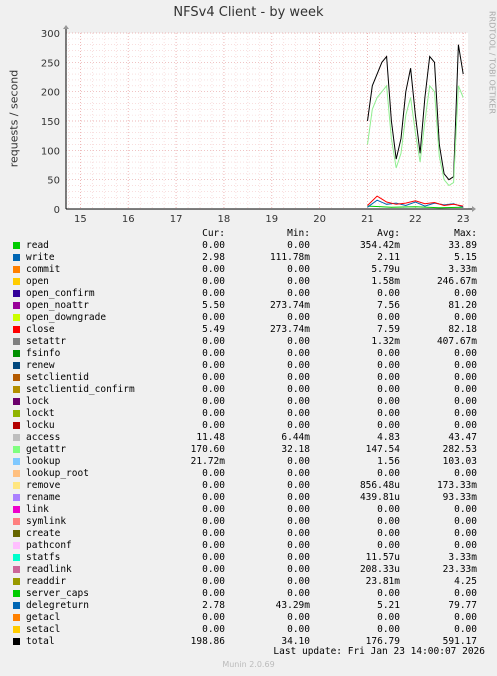  What do you see at coordinates (248, 510) in the screenshot?
I see `legend-row: link 0.00 0.00 0.00 0.00` at bounding box center [248, 510].